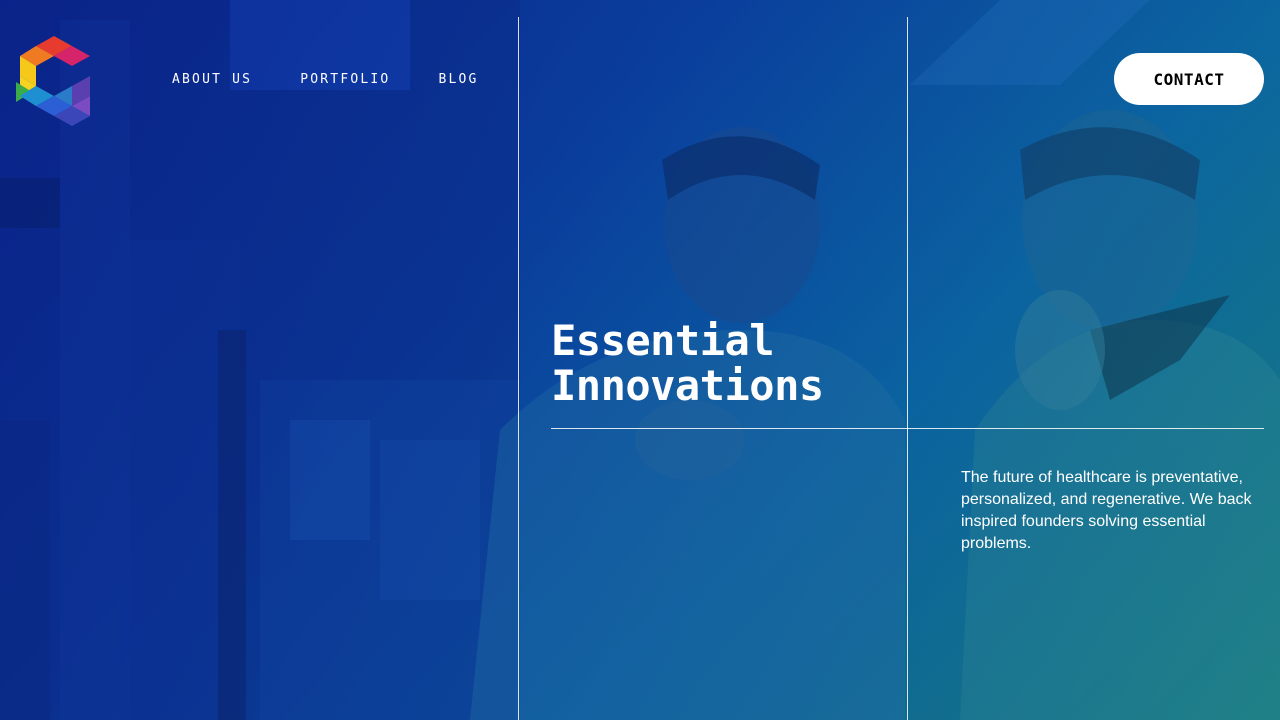  I want to click on main-nav: ABOUT US PORTFOLIO BLOG, so click(325, 79).